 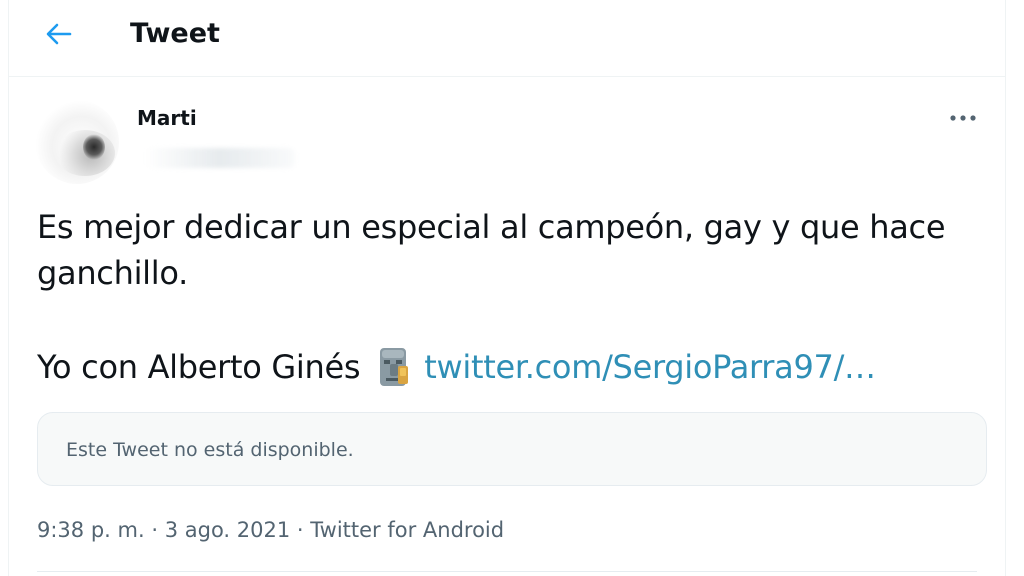 What do you see at coordinates (175, 33) in the screenshot?
I see `page-title: Tweet` at bounding box center [175, 33].